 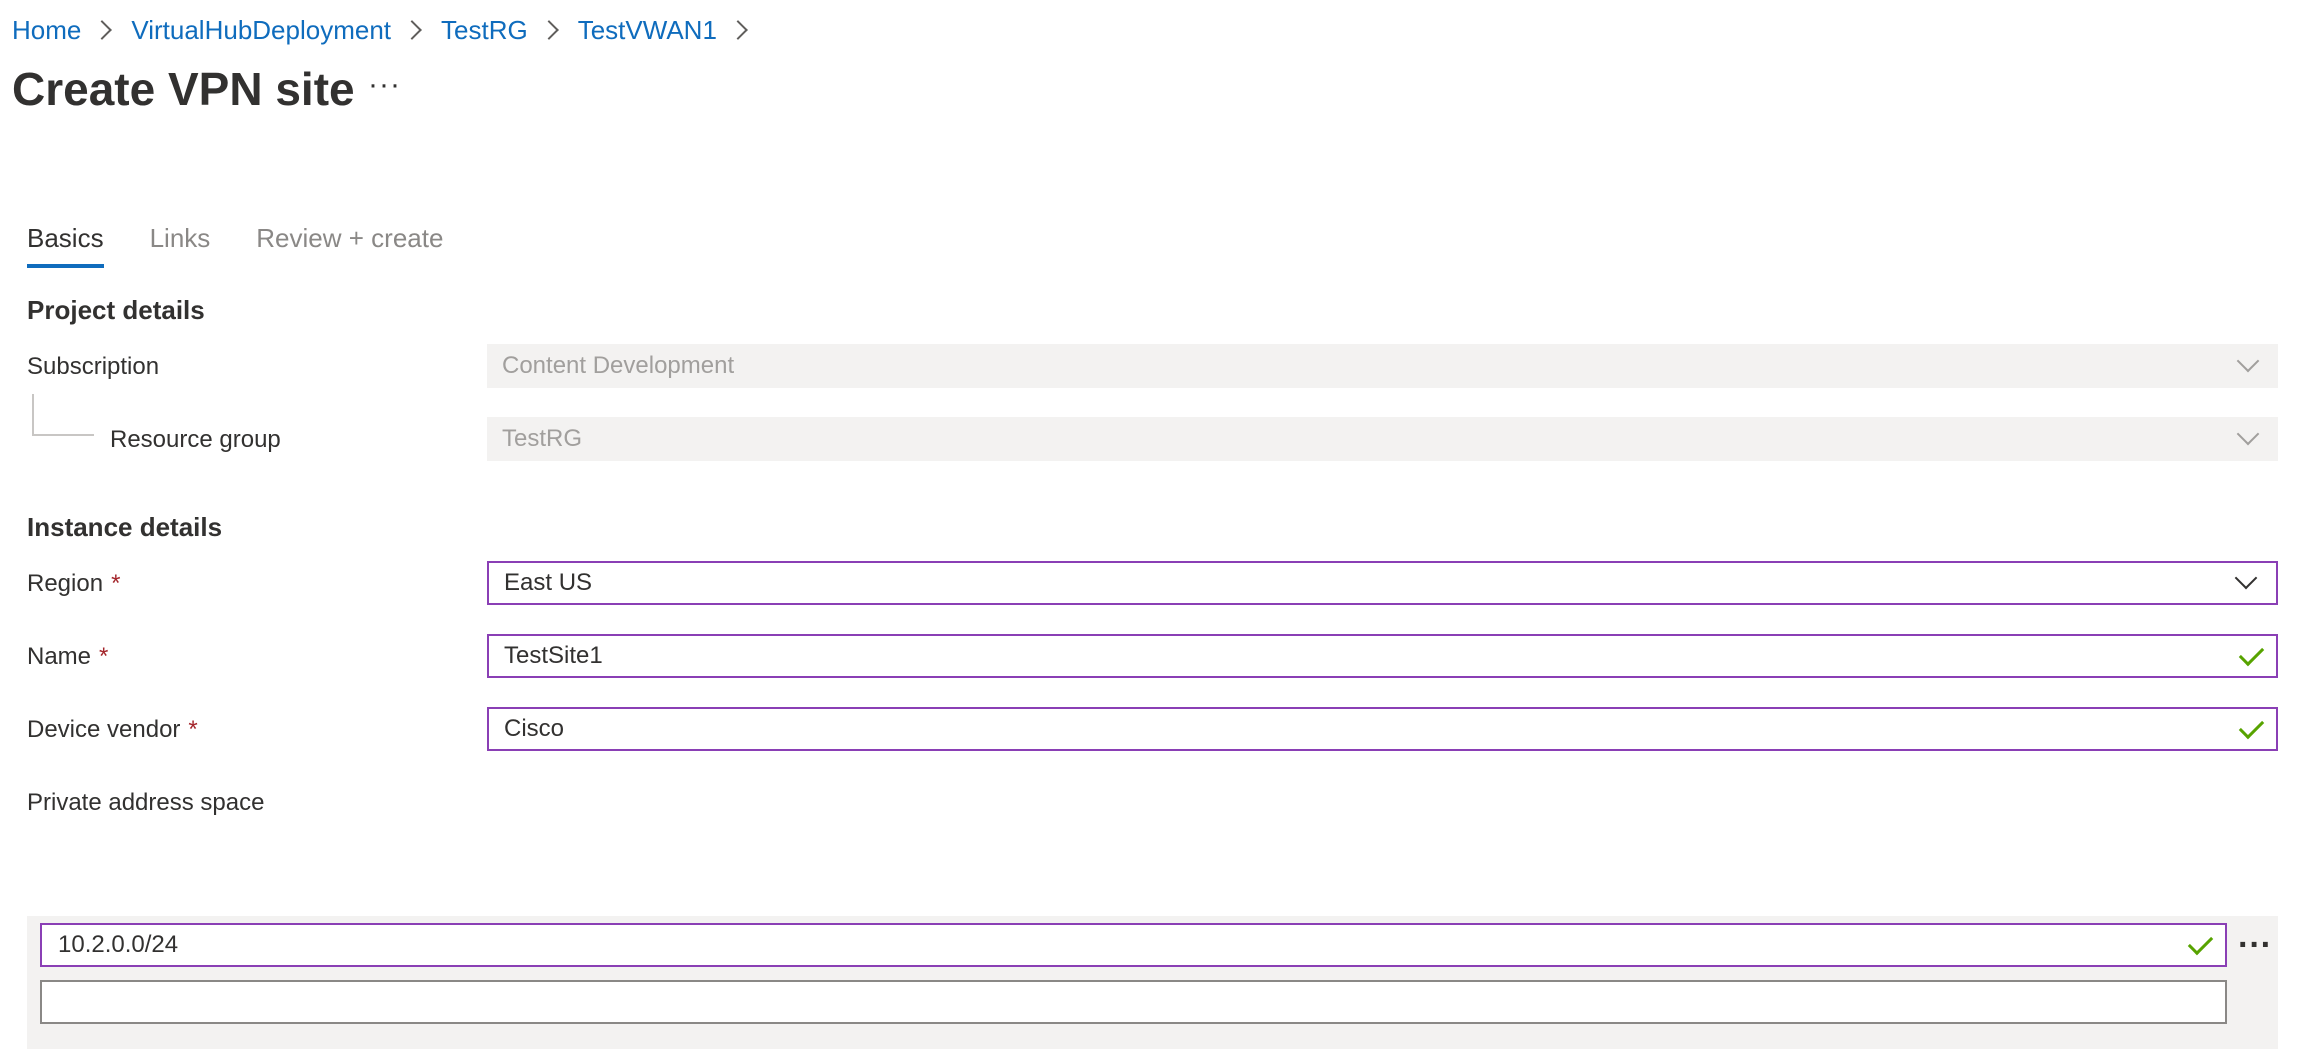 I want to click on name-label: Name *, so click(x=67, y=657).